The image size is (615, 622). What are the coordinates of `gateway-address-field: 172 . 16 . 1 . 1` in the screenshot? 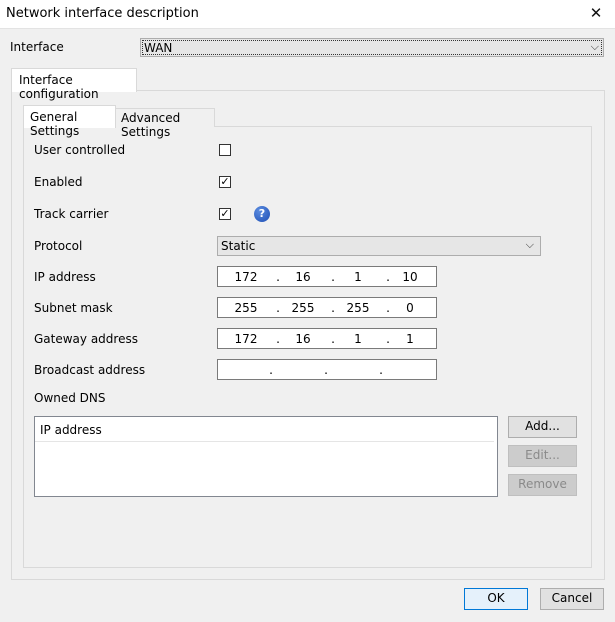 It's located at (327, 338).